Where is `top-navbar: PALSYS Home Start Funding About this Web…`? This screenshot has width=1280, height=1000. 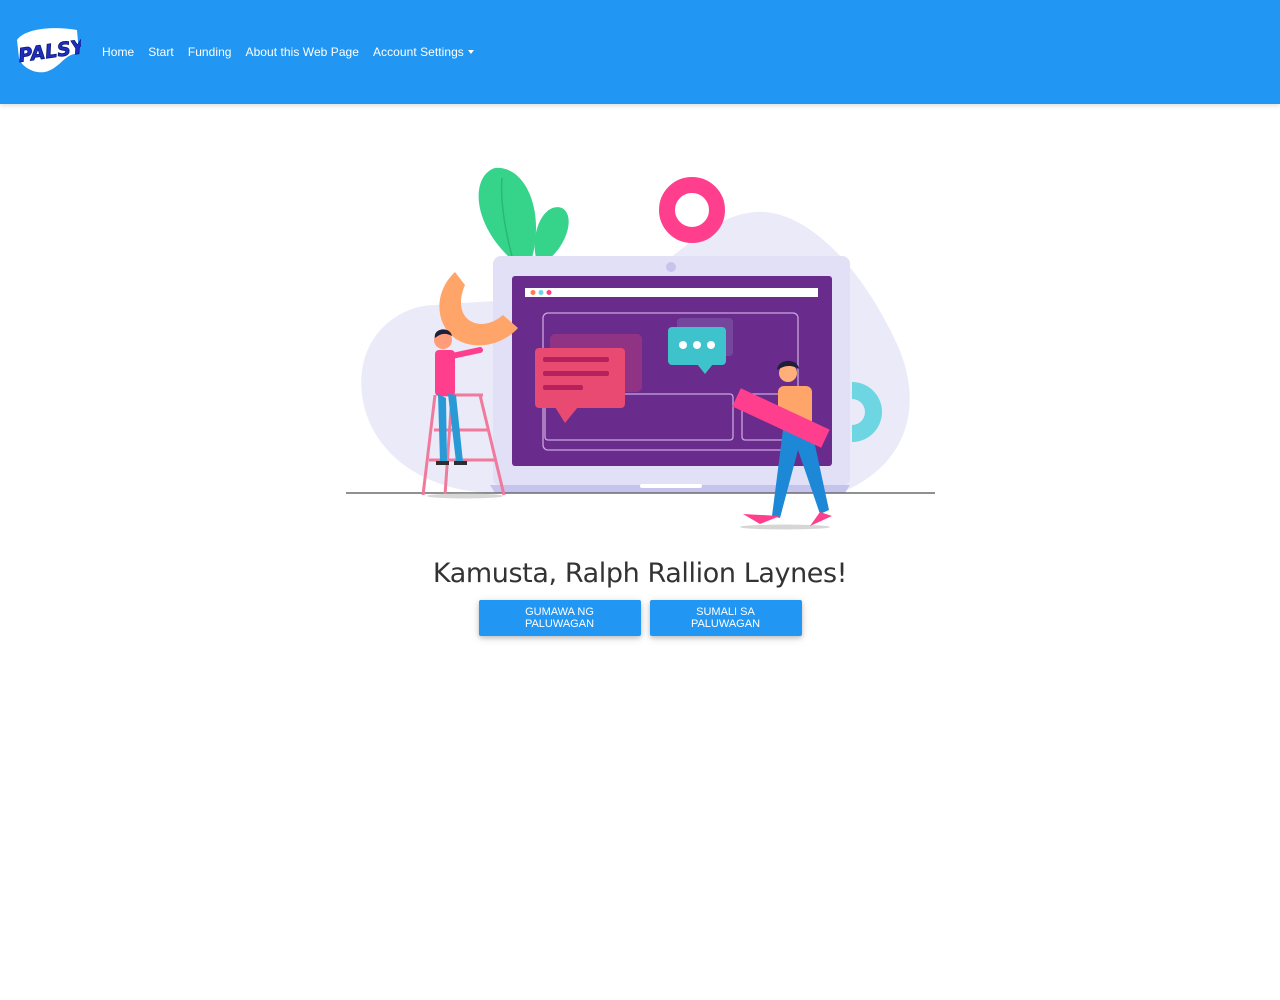 top-navbar: PALSYS Home Start Funding About this Web… is located at coordinates (640, 52).